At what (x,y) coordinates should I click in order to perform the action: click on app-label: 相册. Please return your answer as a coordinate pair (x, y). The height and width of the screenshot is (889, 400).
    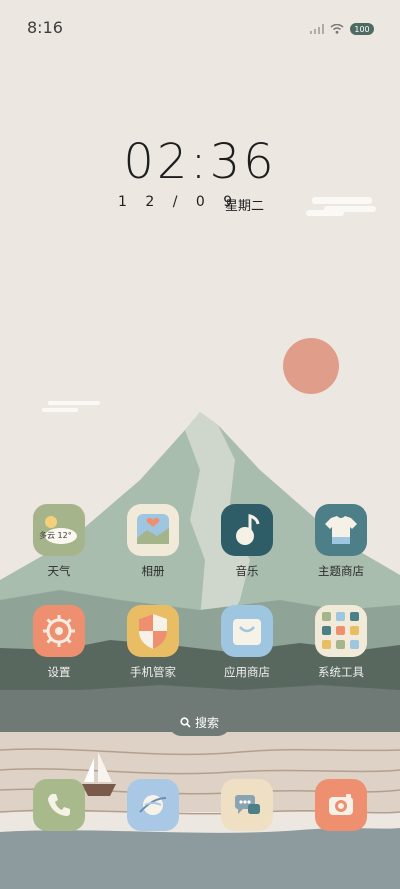
    Looking at the image, I should click on (153, 571).